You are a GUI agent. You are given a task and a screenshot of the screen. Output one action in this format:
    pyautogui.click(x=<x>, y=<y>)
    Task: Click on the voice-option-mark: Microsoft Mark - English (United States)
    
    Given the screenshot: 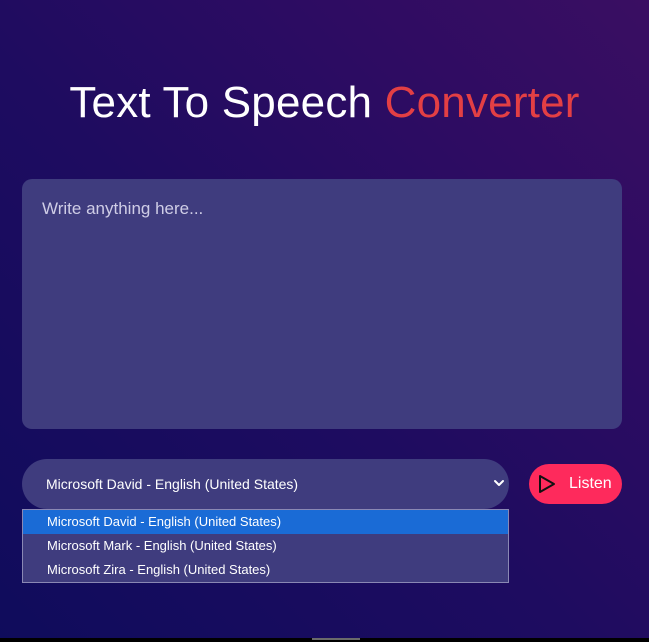 What is the action you would take?
    pyautogui.click(x=265, y=546)
    